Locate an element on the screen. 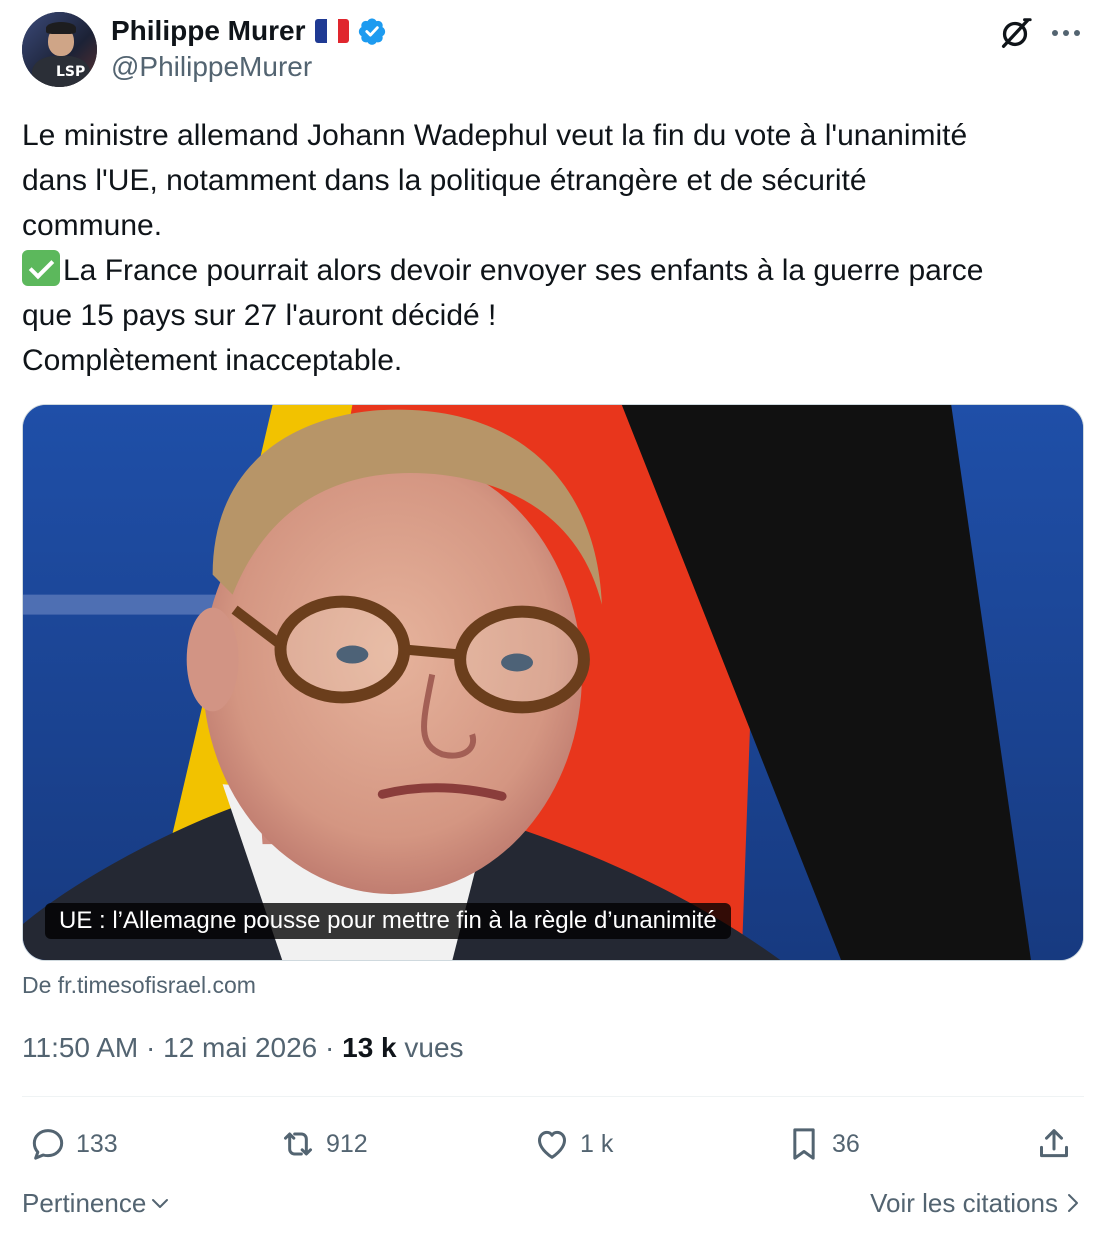 Image resolution: width=1102 pixels, height=1233 pixels. tweet-line: que 15 pays sur 27 l'auront décidé ! is located at coordinates (259, 315).